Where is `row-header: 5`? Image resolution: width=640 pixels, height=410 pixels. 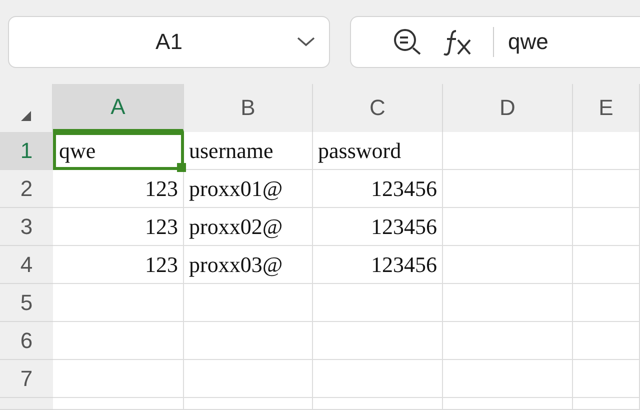 row-header: 5 is located at coordinates (26, 303).